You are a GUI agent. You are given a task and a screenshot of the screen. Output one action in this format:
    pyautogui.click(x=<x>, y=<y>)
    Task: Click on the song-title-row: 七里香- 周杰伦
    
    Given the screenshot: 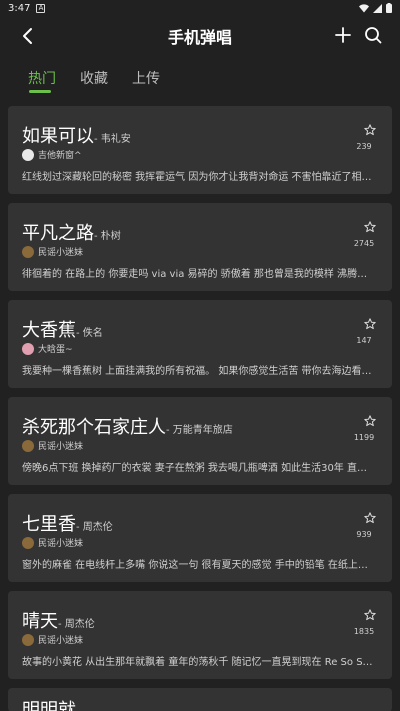 What is the action you would take?
    pyautogui.click(x=67, y=523)
    